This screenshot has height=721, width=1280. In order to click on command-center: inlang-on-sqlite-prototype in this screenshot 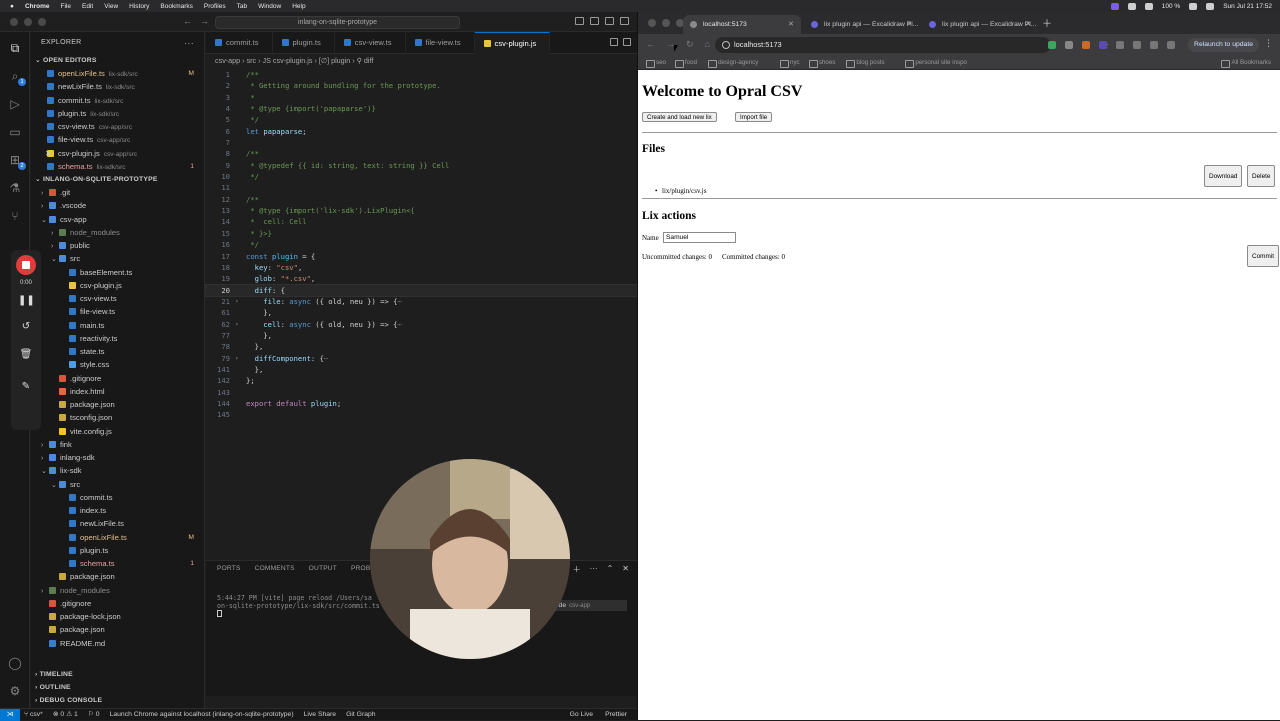, I will do `click(337, 22)`.